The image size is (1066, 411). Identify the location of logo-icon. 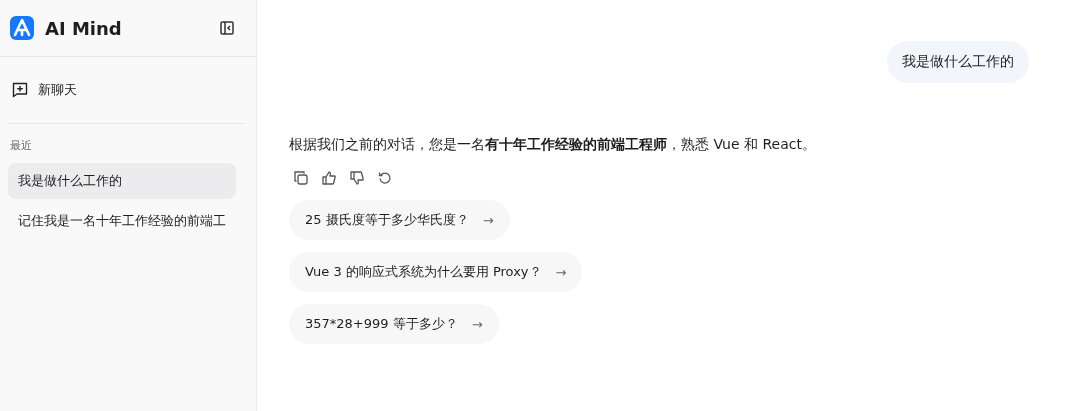
(22, 28).